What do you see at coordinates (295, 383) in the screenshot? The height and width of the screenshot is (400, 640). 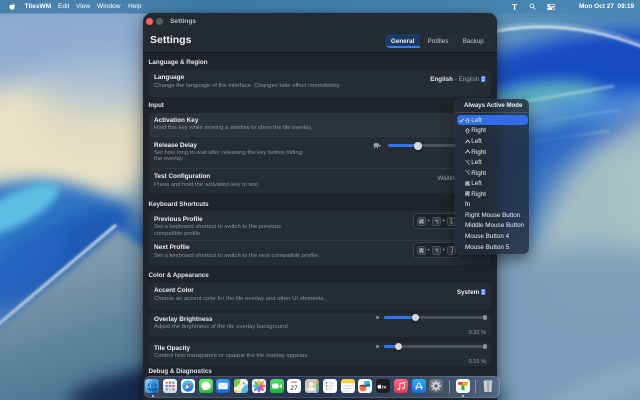 I see `svg-text: MON` at bounding box center [295, 383].